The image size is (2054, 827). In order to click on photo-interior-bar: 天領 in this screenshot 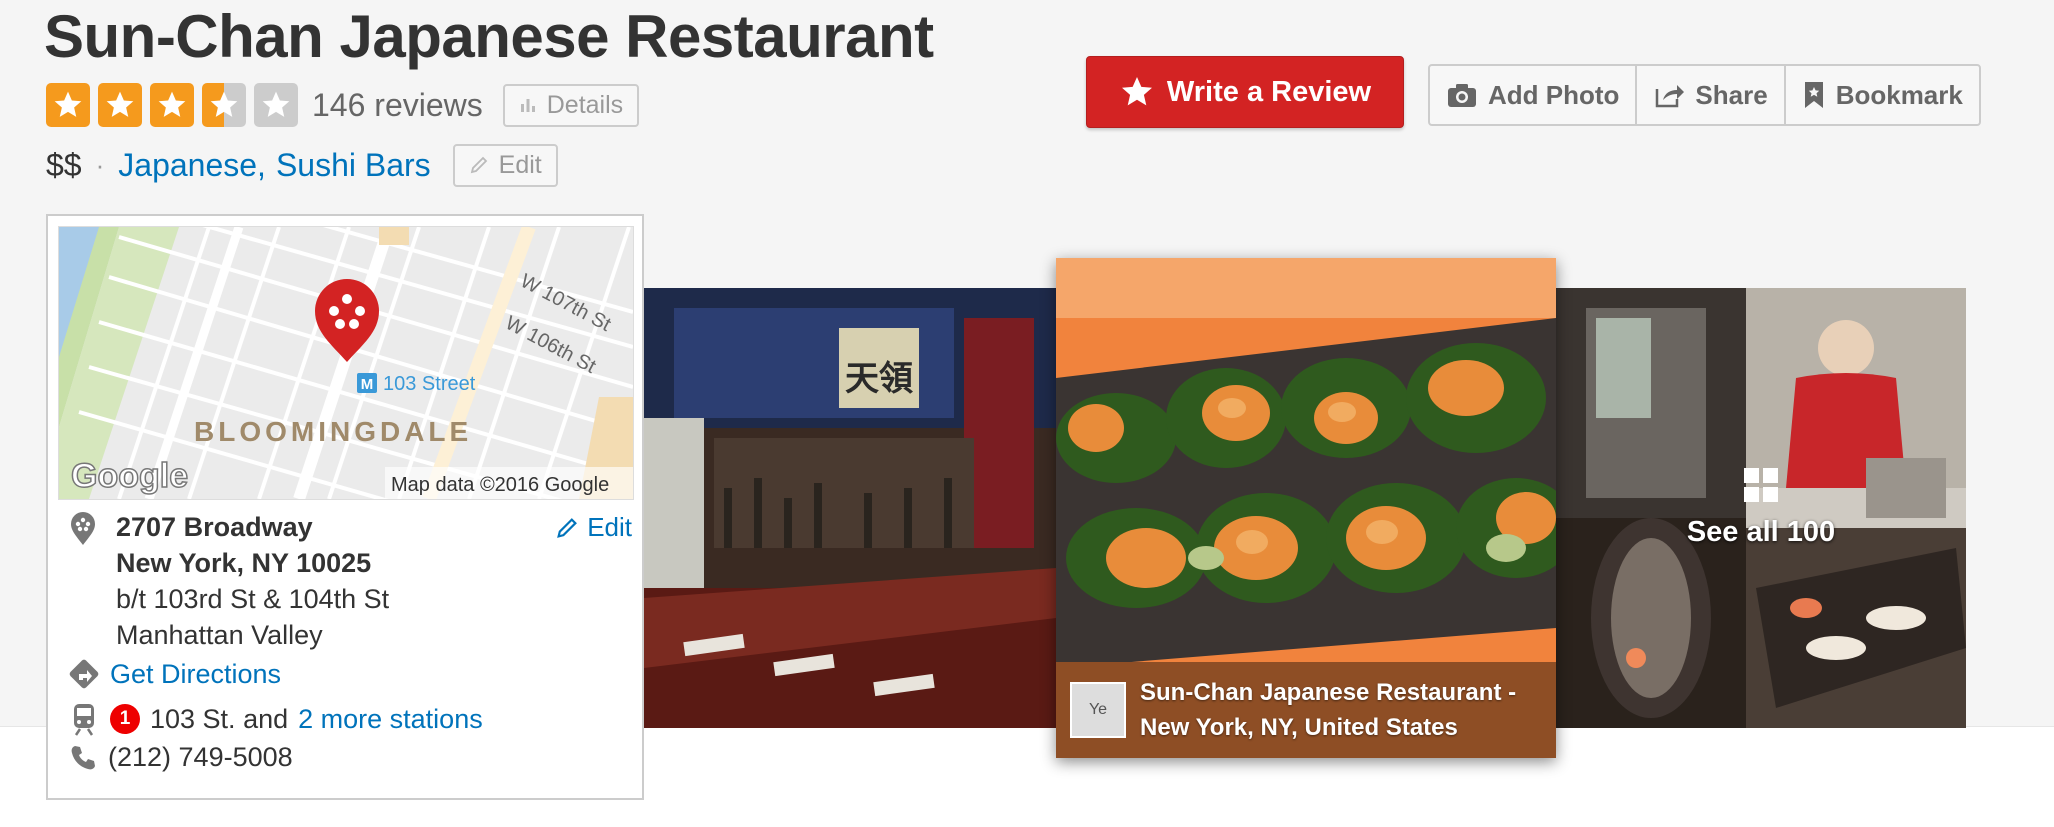, I will do `click(850, 508)`.